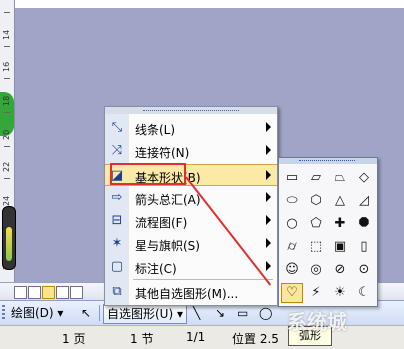  What do you see at coordinates (191, 128) in the screenshot?
I see `menu-item-lines: ⤡ 线条(L)` at bounding box center [191, 128].